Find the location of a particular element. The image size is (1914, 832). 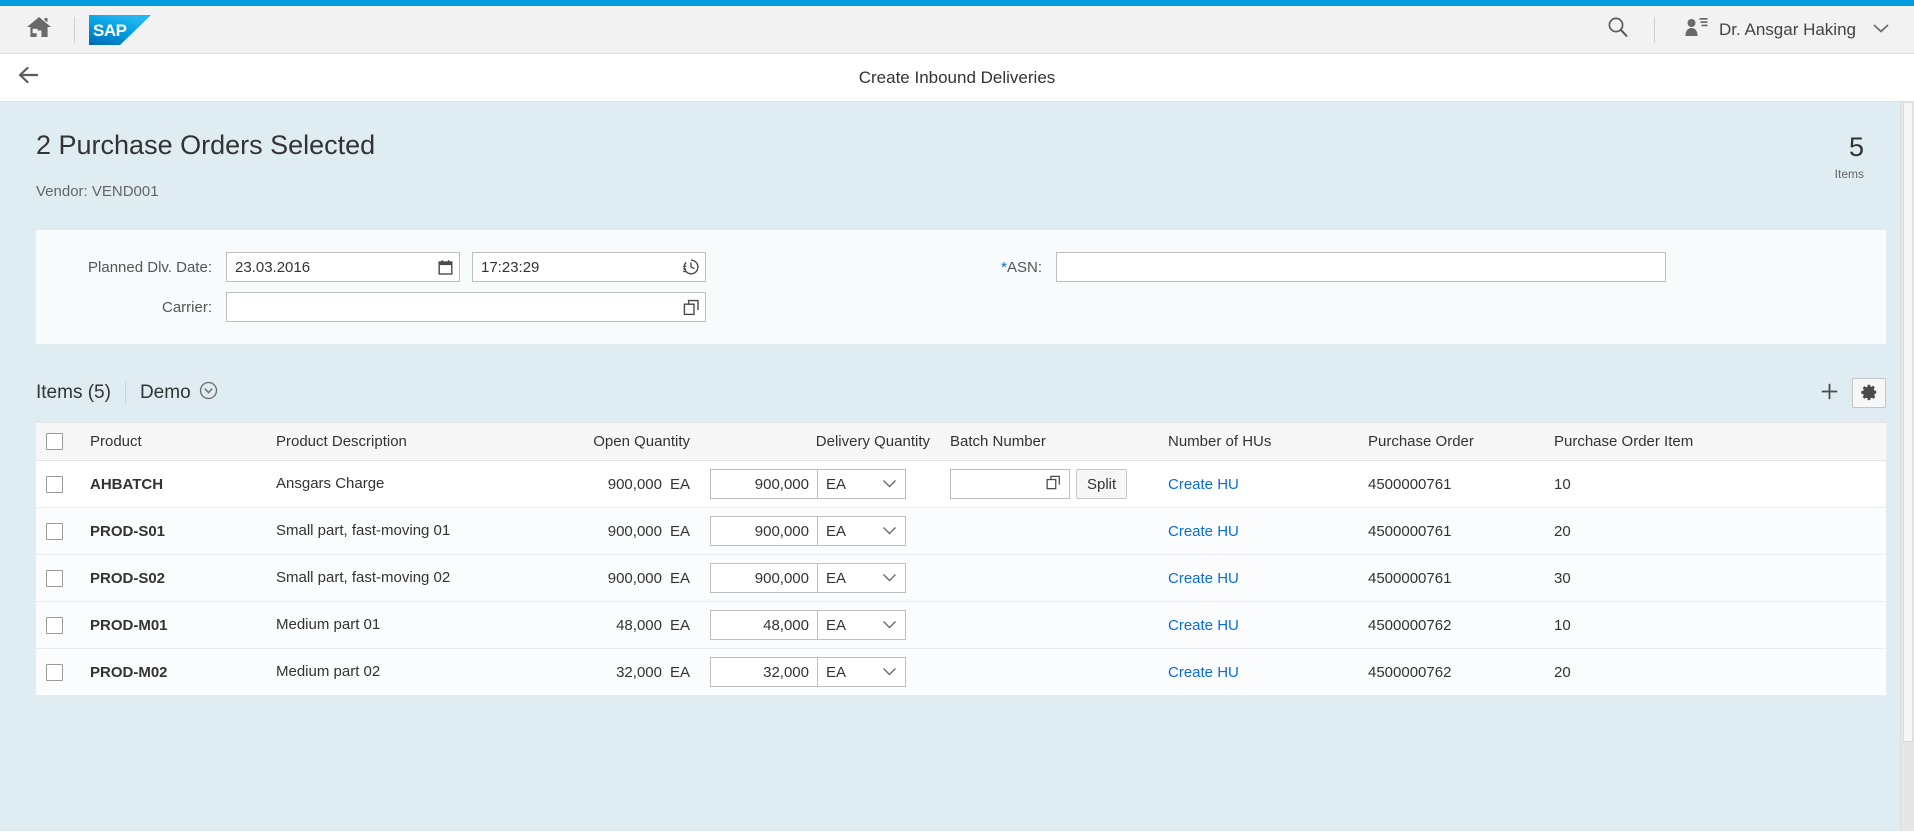

items-table-toolbar: Items (5) Demo is located at coordinates (961, 393).